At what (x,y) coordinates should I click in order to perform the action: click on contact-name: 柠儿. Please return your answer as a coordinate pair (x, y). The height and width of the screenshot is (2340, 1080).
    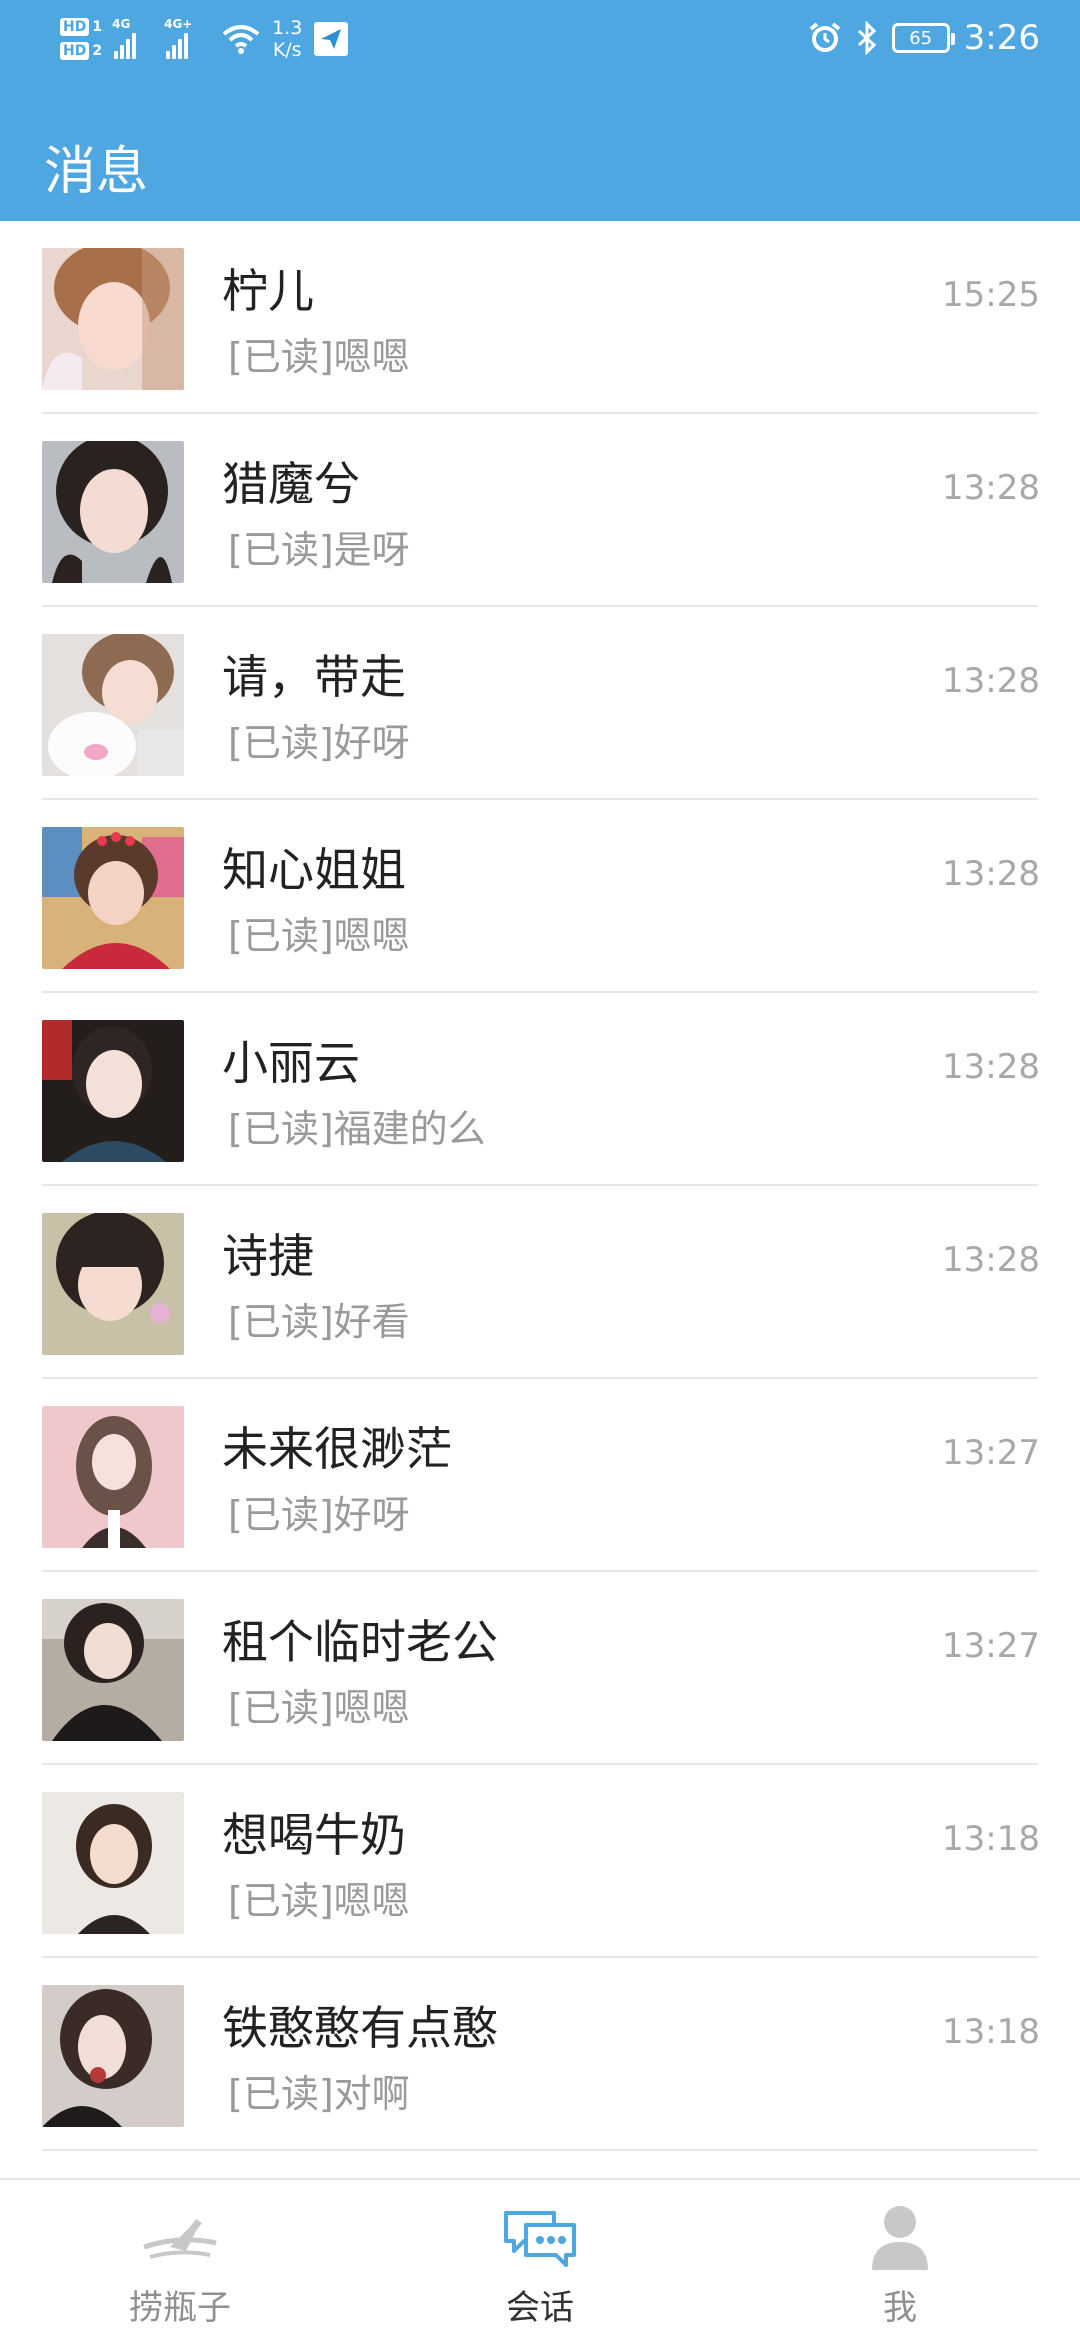
    Looking at the image, I should click on (268, 291).